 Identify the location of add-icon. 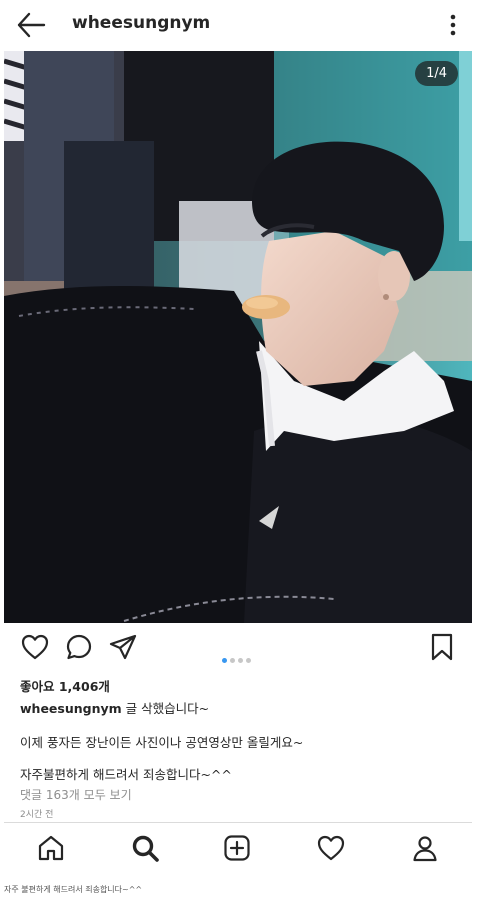
(237, 848).